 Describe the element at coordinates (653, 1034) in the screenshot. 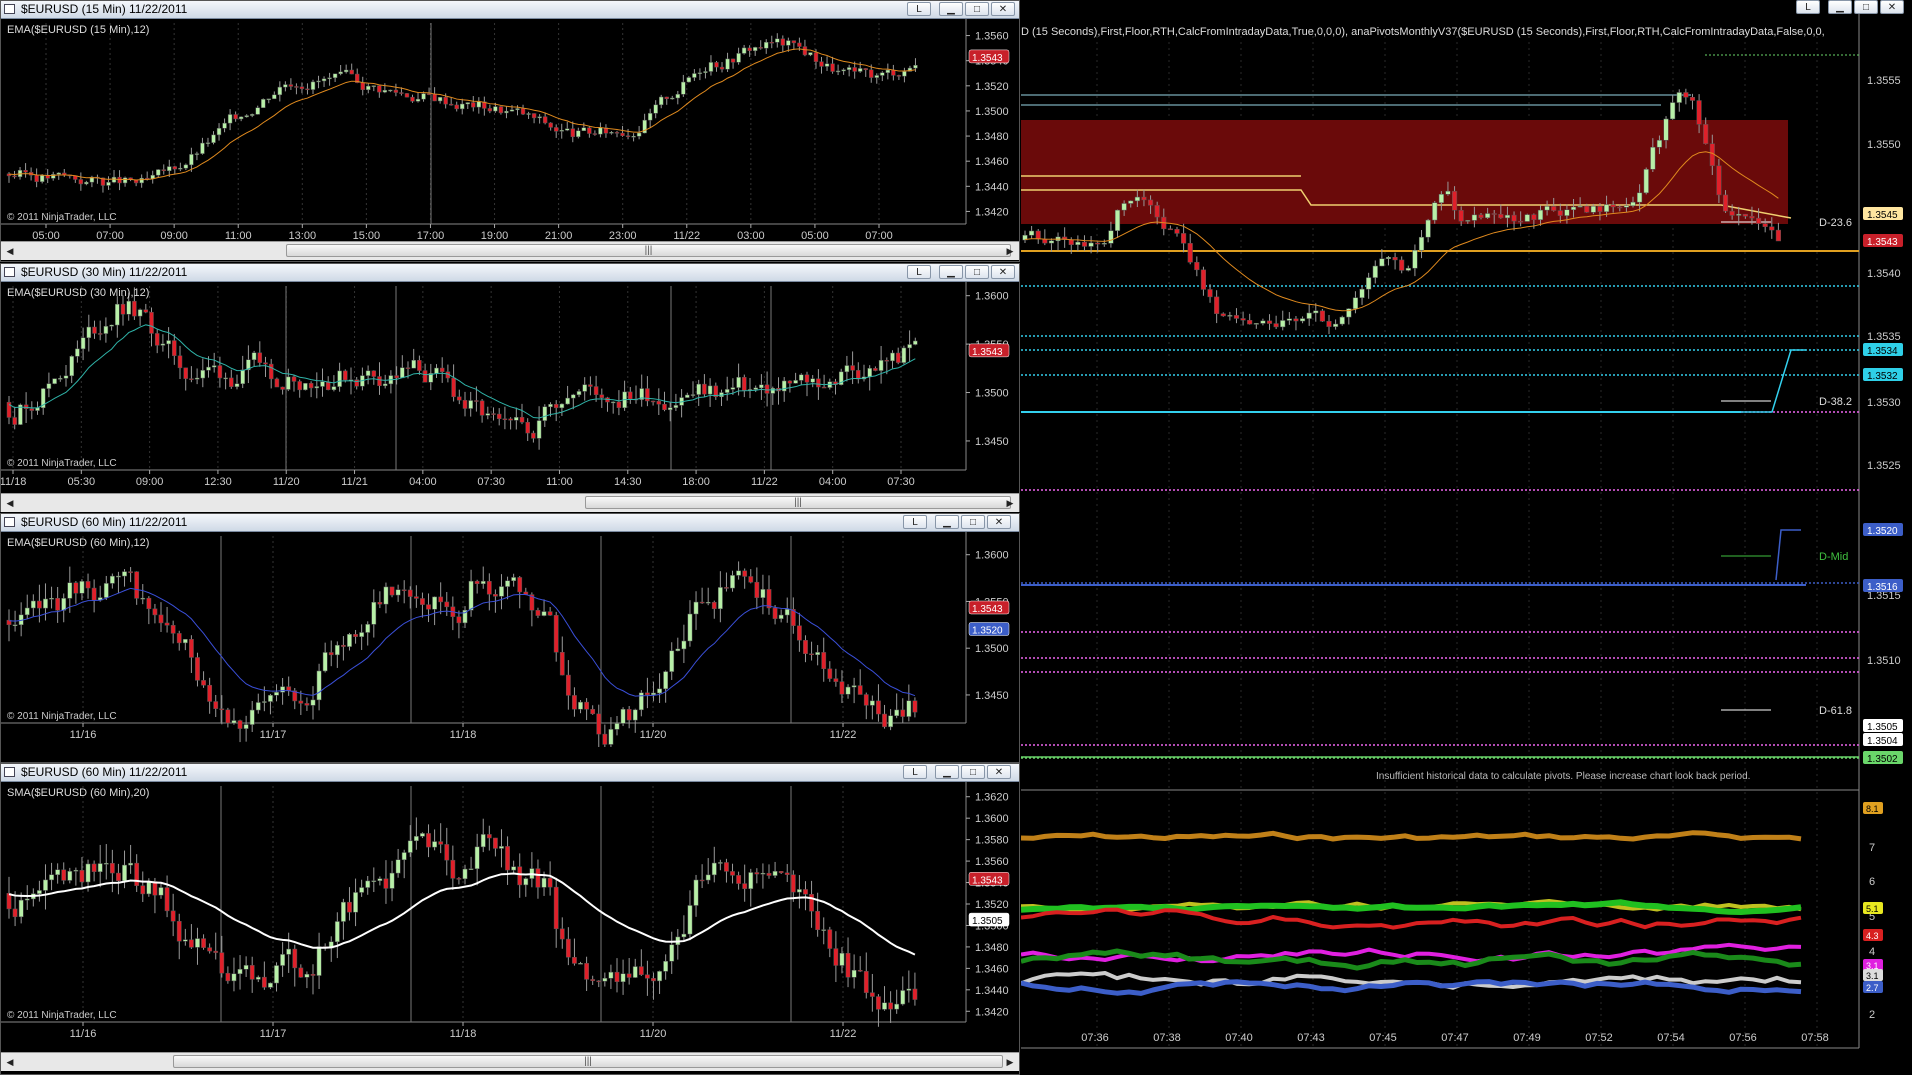

I see `x-tick-label: 11/20` at that location.